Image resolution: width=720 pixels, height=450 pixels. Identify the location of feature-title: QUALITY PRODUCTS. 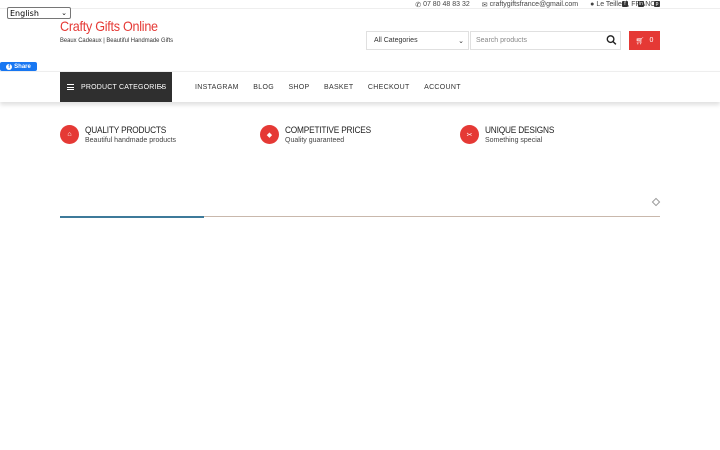
(126, 130).